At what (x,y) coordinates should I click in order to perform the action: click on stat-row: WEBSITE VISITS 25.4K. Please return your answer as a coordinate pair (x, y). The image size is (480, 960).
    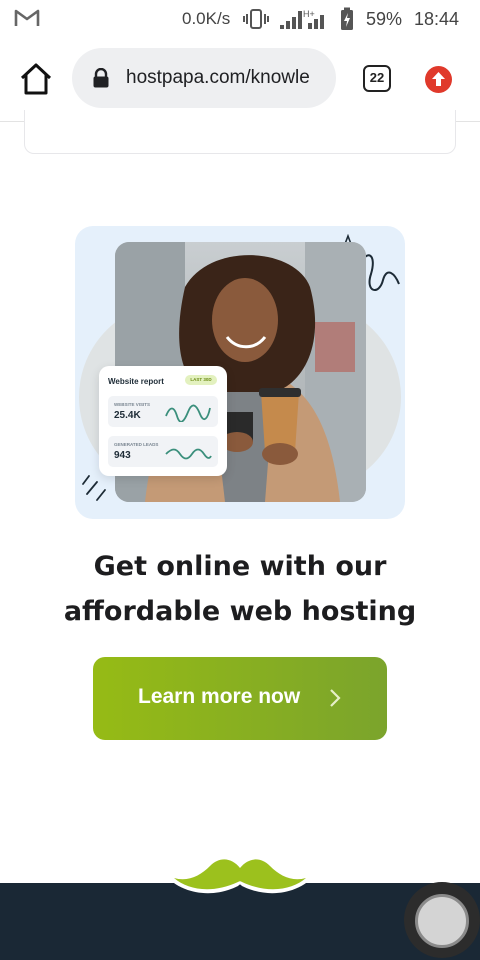
    Looking at the image, I should click on (163, 411).